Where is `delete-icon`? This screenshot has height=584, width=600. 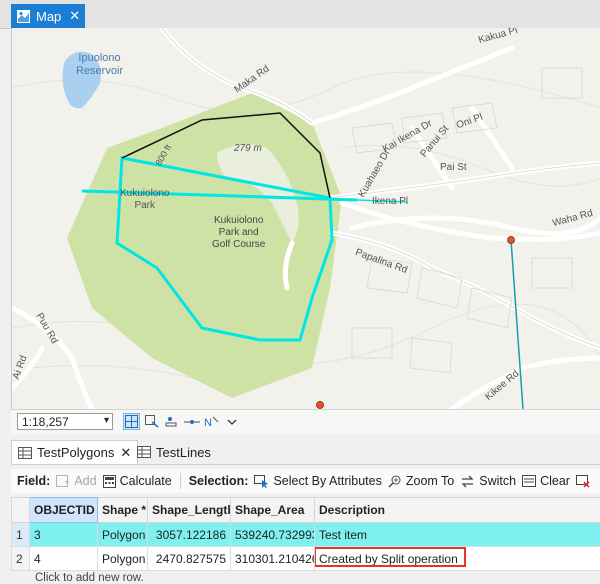 delete-icon is located at coordinates (583, 481).